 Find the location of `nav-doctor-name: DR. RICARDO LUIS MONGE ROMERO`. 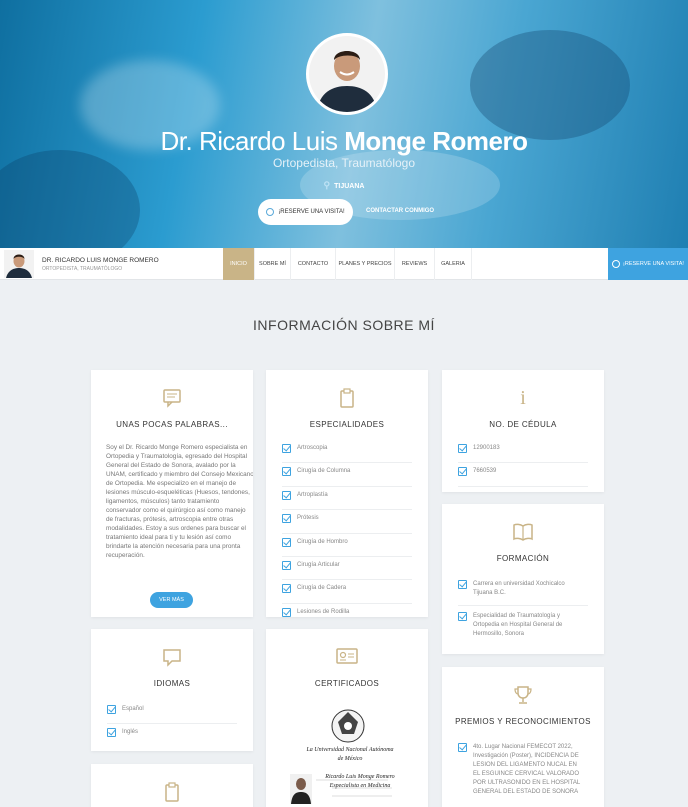

nav-doctor-name: DR. RICARDO LUIS MONGE ROMERO is located at coordinates (100, 260).